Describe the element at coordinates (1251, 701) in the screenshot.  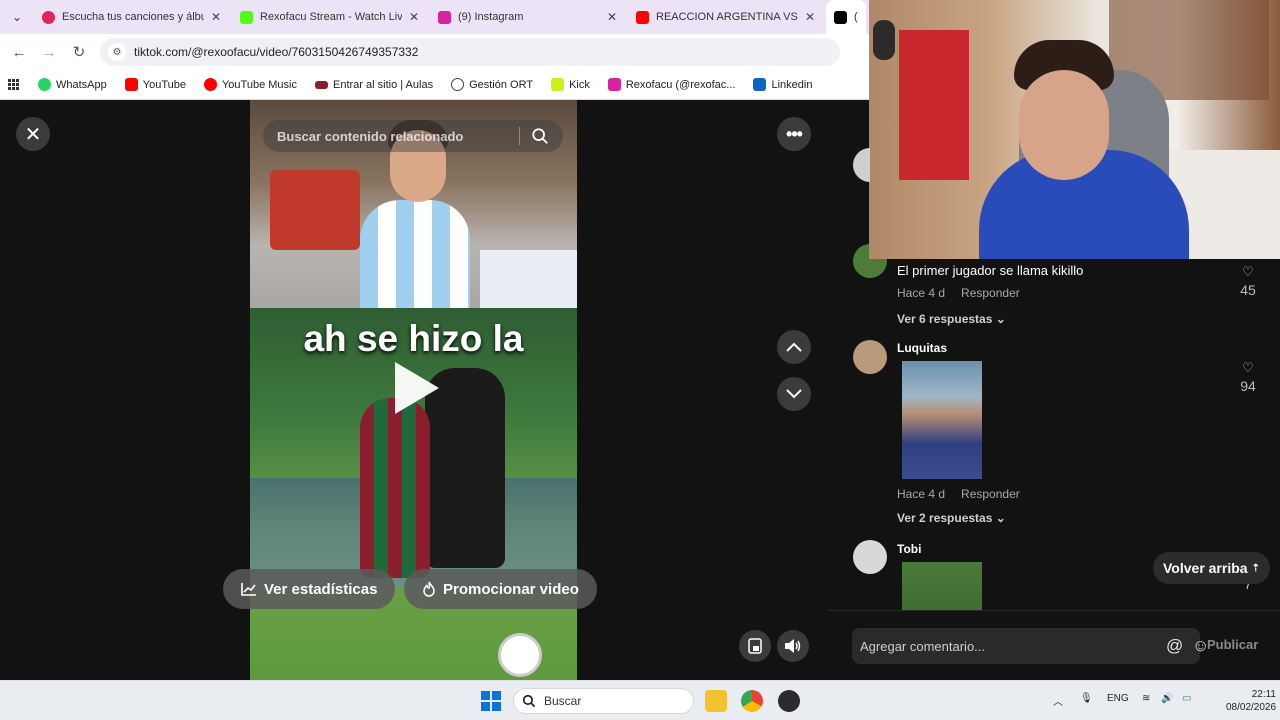
I see `clock: 22:11 08/02/2026` at that location.